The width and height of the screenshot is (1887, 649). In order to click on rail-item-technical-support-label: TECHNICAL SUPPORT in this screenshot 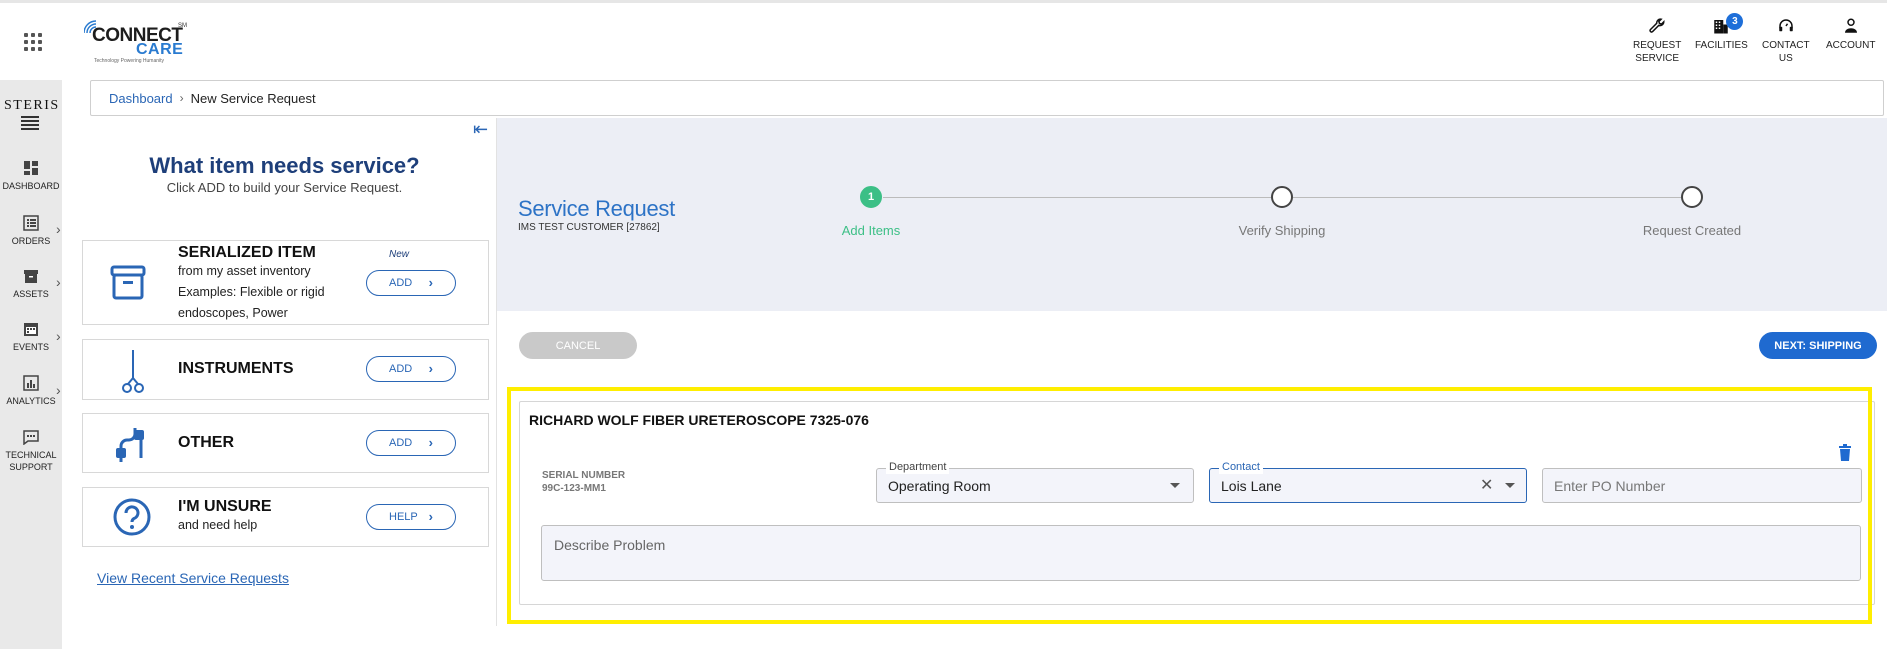, I will do `click(31, 461)`.